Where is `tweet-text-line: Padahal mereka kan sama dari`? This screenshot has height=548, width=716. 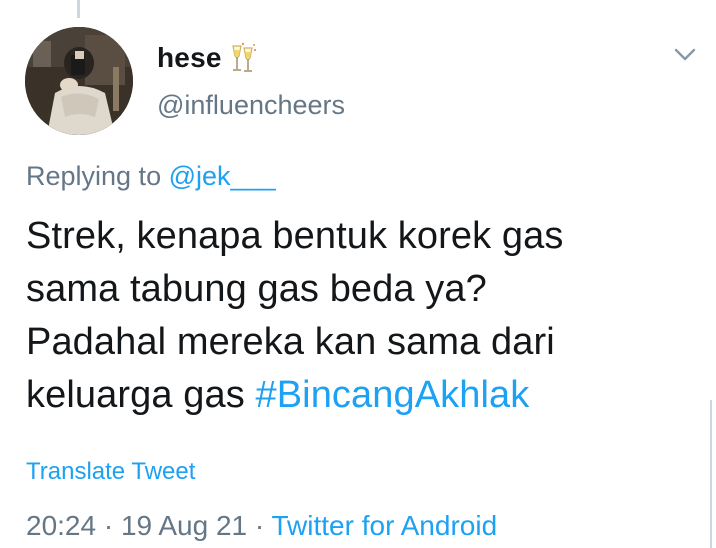
tweet-text-line: Padahal mereka kan sama dari is located at coordinates (290, 342).